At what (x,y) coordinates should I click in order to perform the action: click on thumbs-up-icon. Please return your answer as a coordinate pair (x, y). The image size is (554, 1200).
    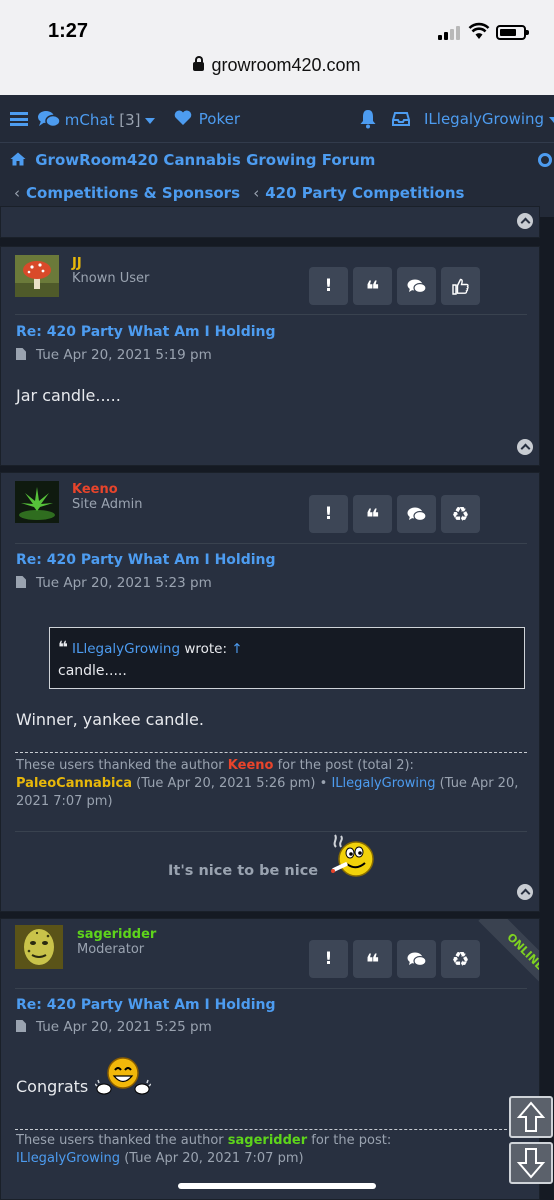
    Looking at the image, I should click on (460, 286).